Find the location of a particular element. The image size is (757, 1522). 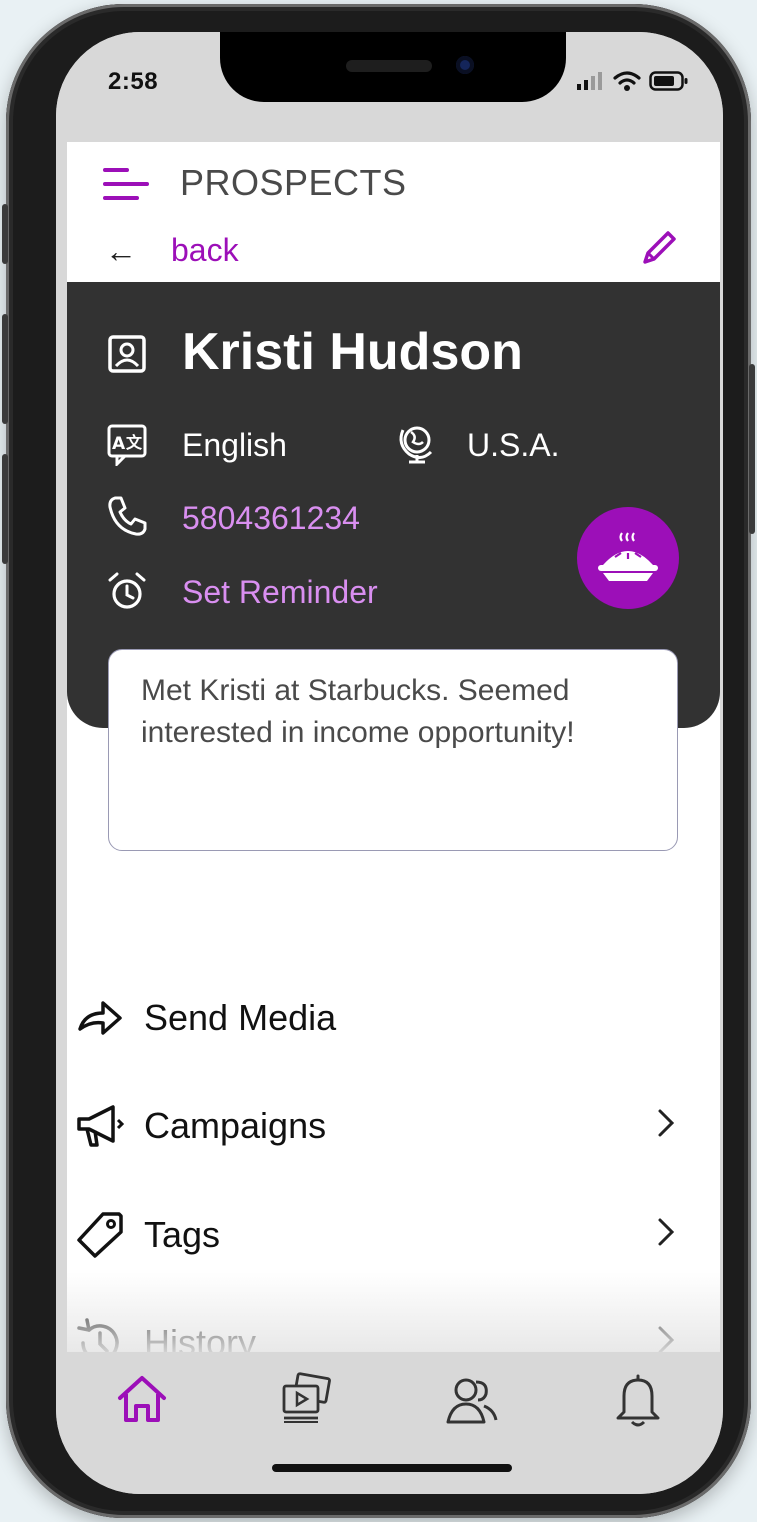

history-icon is located at coordinates (98, 1335).